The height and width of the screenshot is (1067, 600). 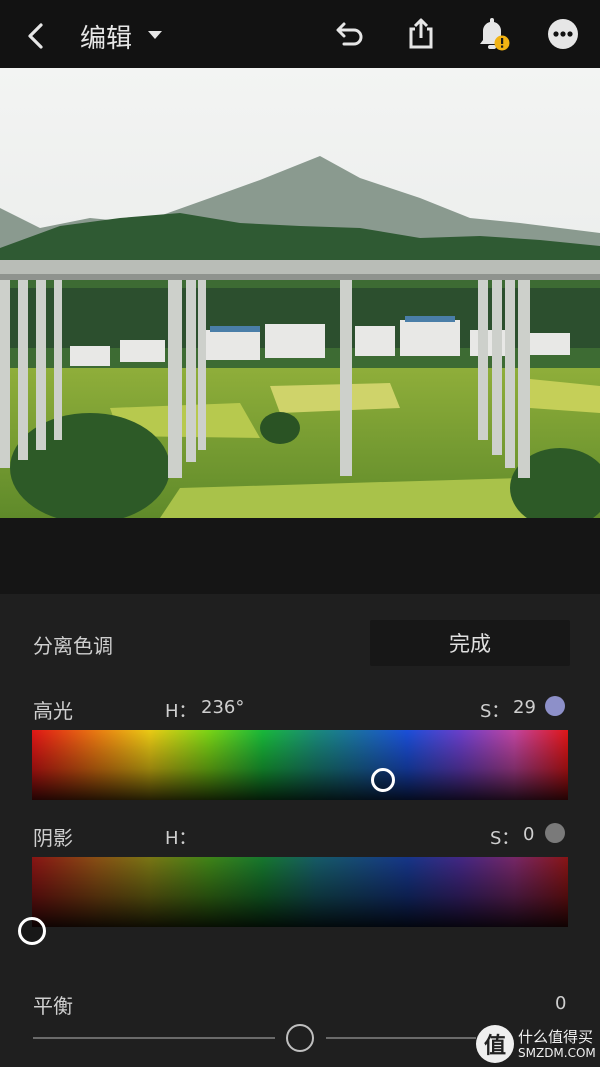 I want to click on undo-icon, so click(x=348, y=34).